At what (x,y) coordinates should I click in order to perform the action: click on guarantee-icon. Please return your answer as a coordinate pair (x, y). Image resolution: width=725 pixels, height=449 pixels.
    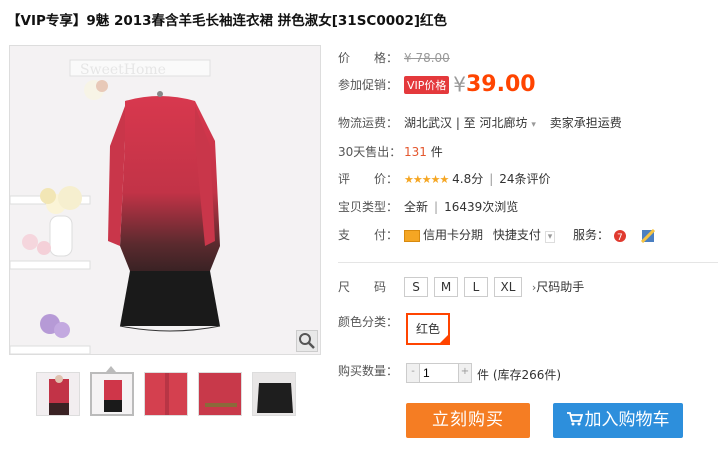
    Looking at the image, I should click on (647, 235).